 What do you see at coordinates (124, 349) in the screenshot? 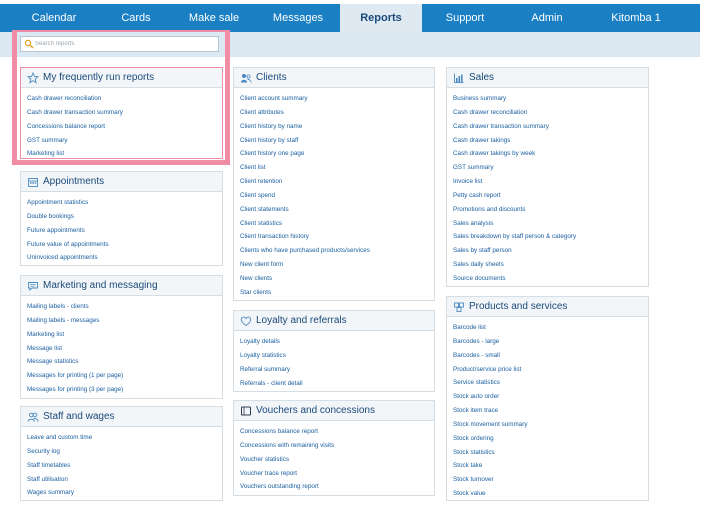
I see `report-link: Message list` at bounding box center [124, 349].